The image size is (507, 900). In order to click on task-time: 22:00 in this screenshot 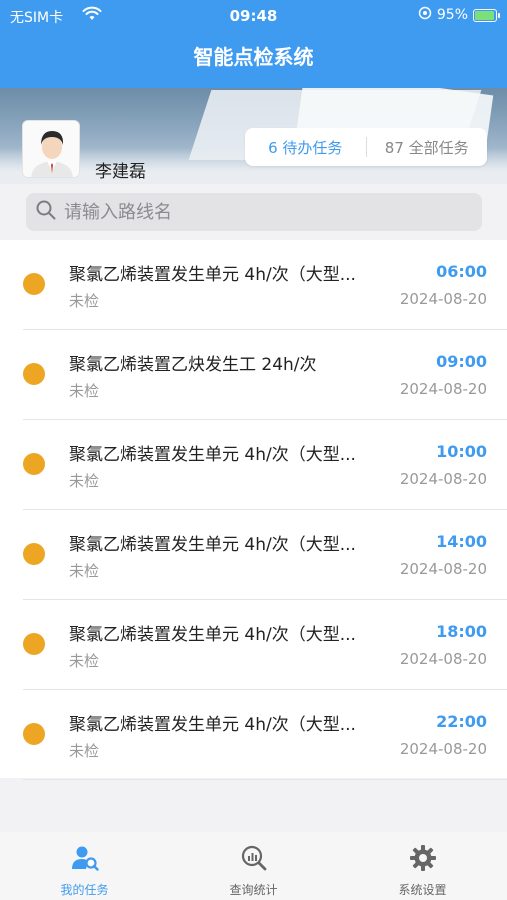, I will do `click(461, 721)`.